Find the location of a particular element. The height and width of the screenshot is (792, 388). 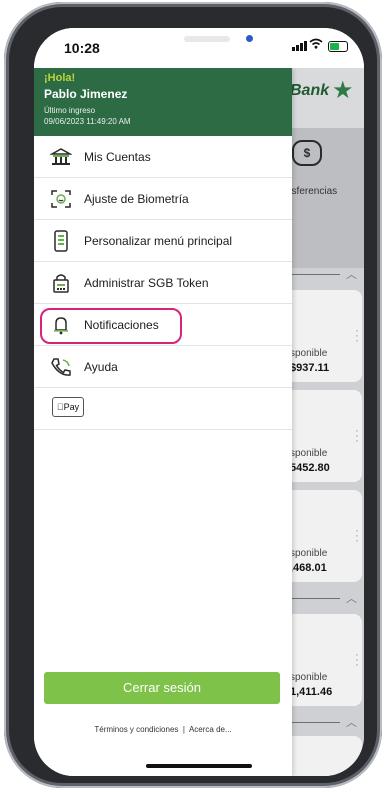

menu-item-notificaciones: Notificaciones is located at coordinates (163, 325).